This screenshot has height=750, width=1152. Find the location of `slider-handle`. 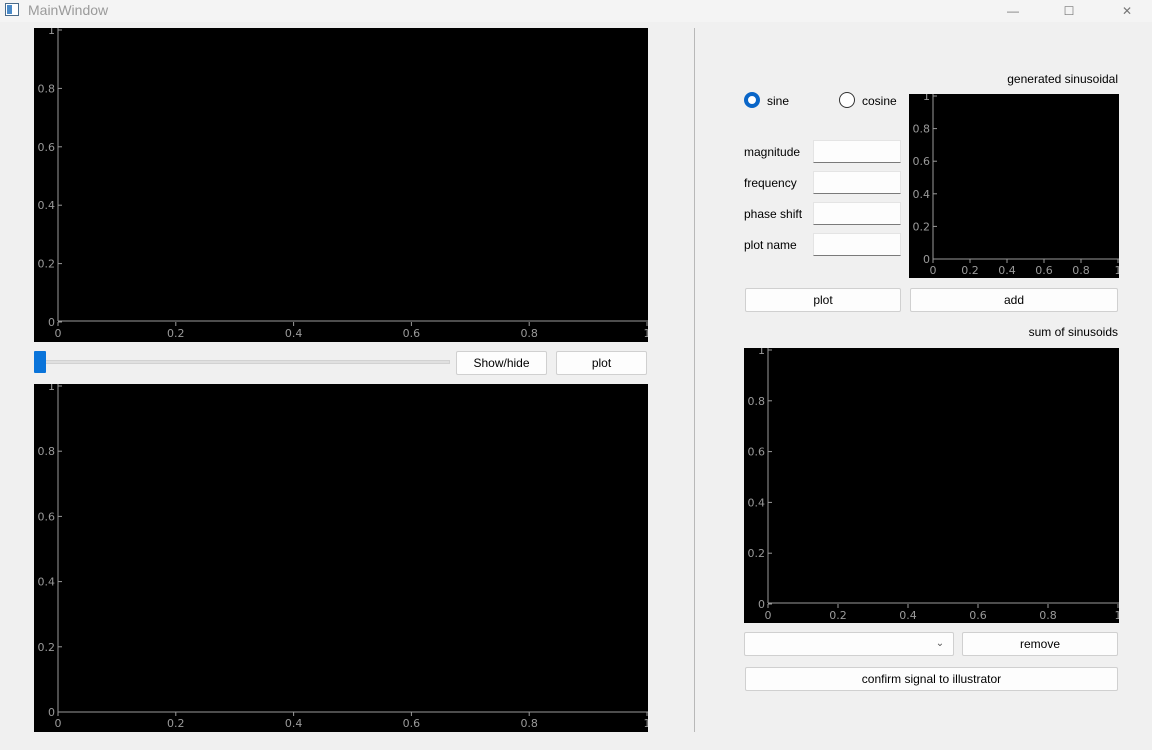

slider-handle is located at coordinates (40, 362).